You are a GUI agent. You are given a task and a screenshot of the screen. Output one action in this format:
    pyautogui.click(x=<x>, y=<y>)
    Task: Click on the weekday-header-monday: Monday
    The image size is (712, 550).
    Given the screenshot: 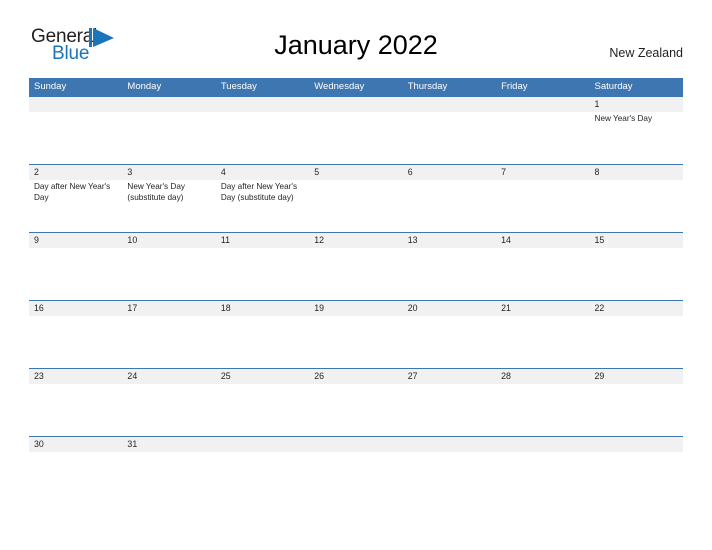 What is the action you would take?
    pyautogui.click(x=144, y=86)
    